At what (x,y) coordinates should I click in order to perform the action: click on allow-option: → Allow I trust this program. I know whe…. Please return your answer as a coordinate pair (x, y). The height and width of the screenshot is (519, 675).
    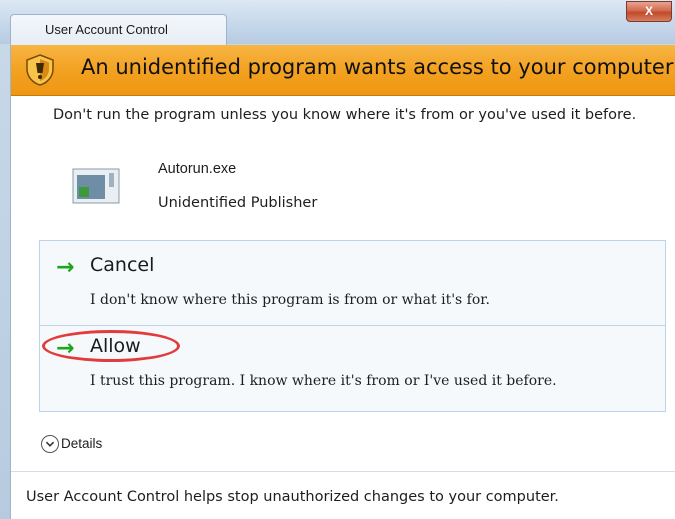
    Looking at the image, I should click on (352, 368).